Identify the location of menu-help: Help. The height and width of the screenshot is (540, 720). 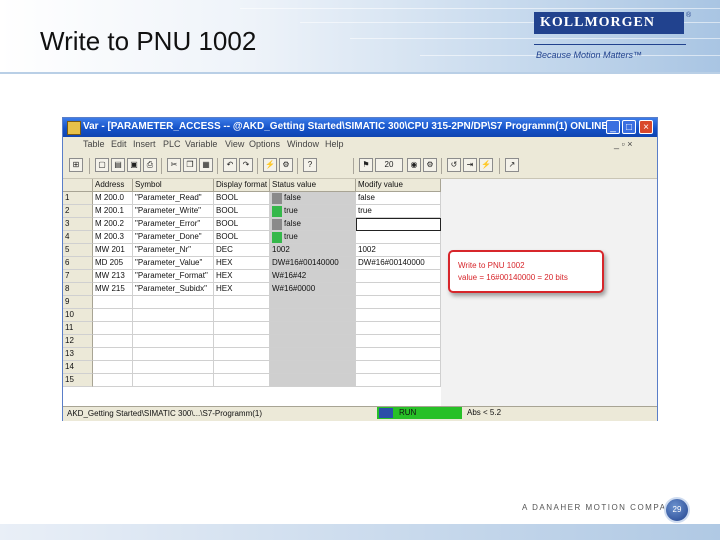
(334, 144).